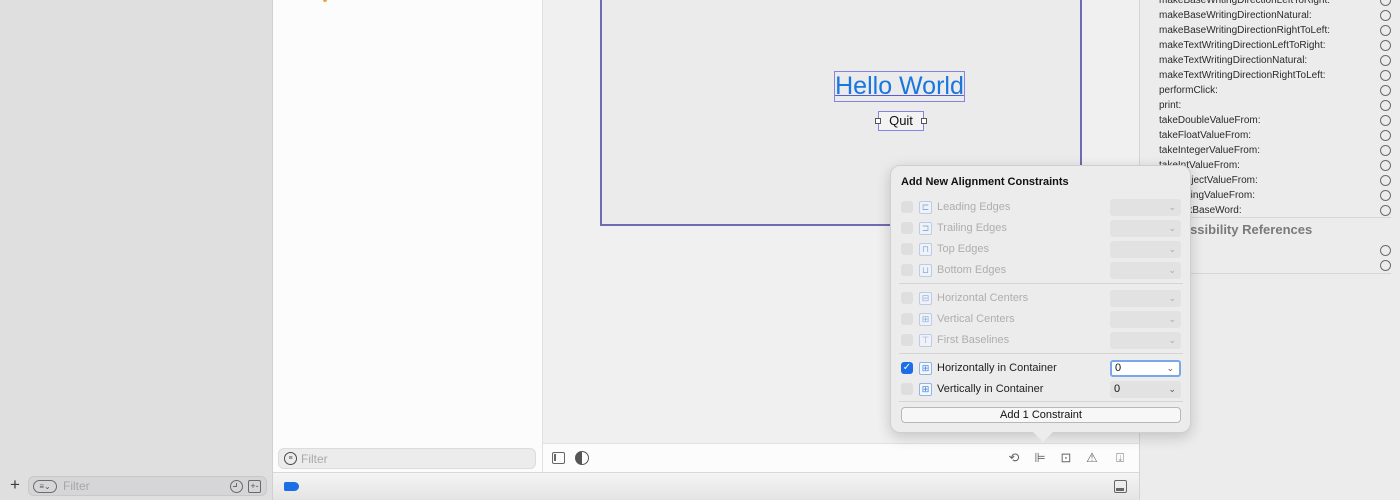 The height and width of the screenshot is (500, 1400). What do you see at coordinates (1092, 458) in the screenshot?
I see `resolve-issues-icon: ⚠` at bounding box center [1092, 458].